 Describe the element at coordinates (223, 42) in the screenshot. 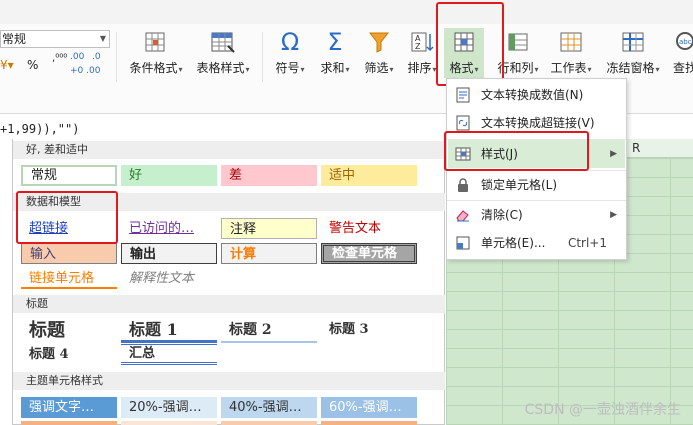

I see `table-style-icon` at that location.